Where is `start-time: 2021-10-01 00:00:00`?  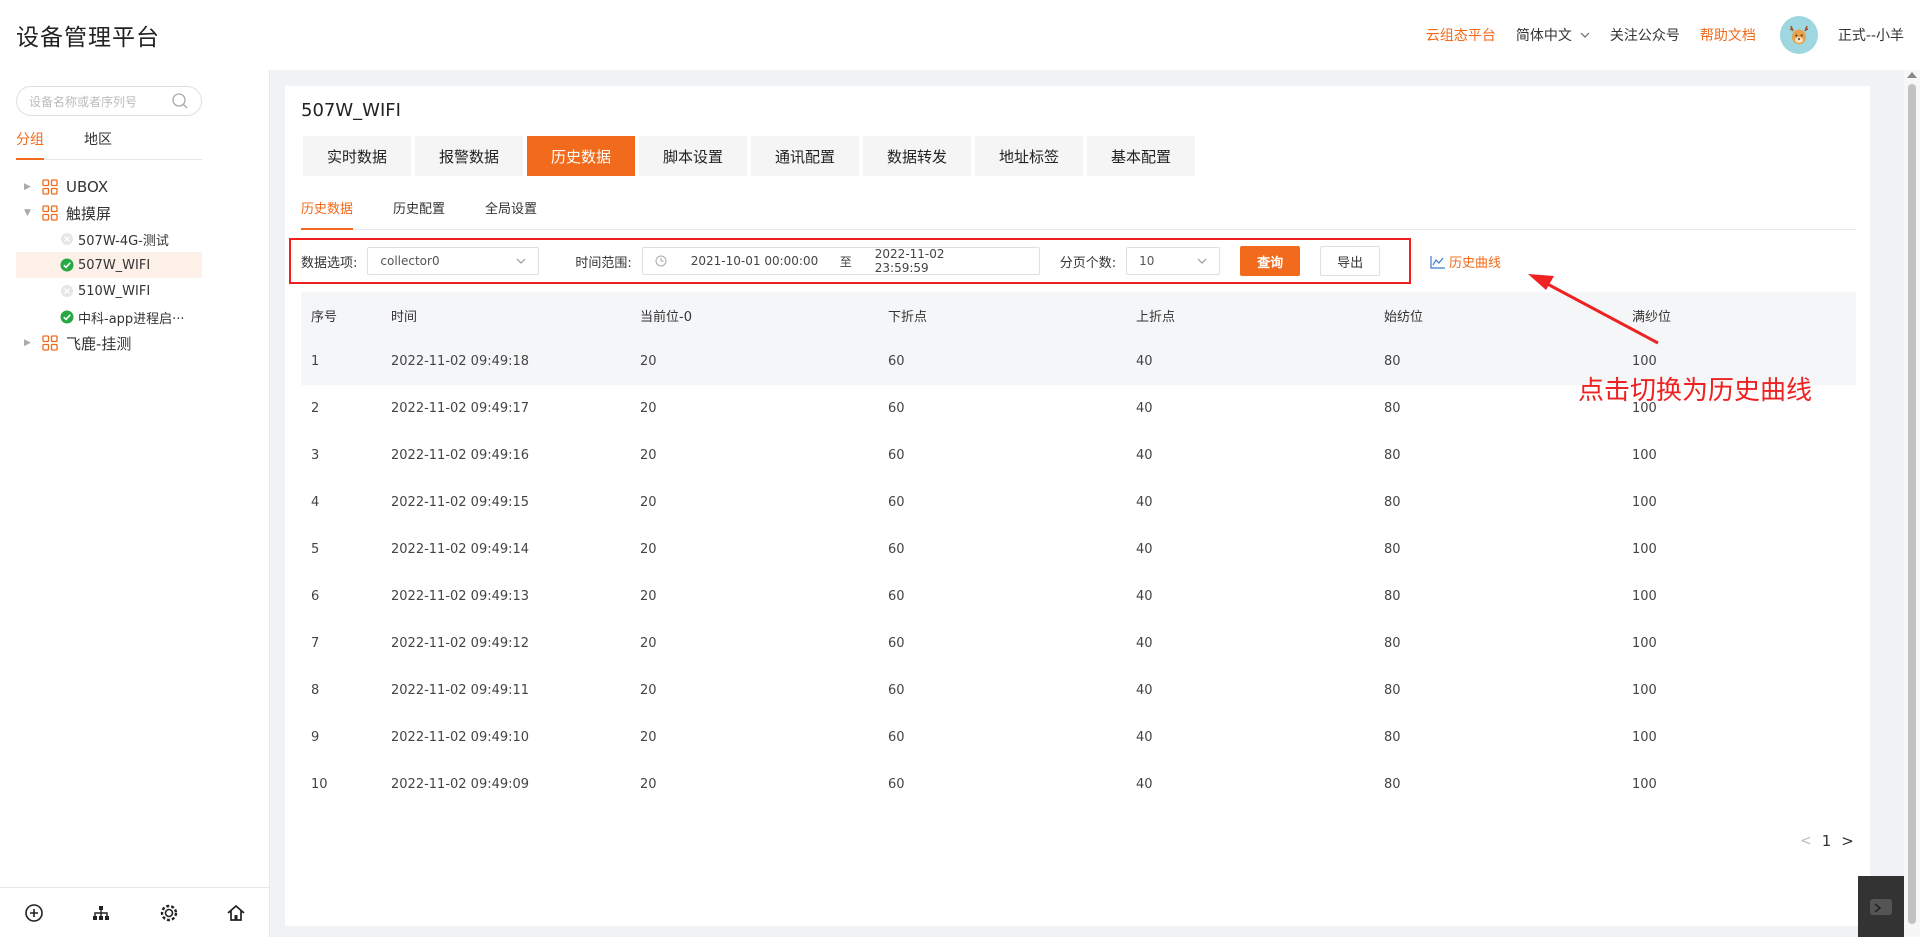 start-time: 2021-10-01 00:00:00 is located at coordinates (761, 261).